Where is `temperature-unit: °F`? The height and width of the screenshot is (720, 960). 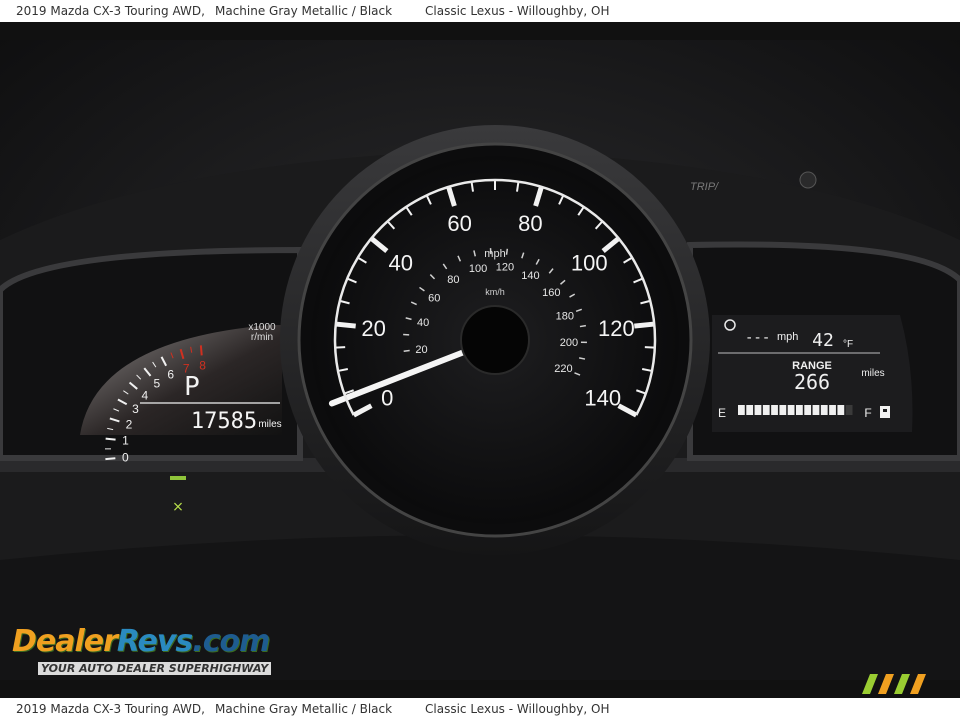
temperature-unit: °F is located at coordinates (848, 344).